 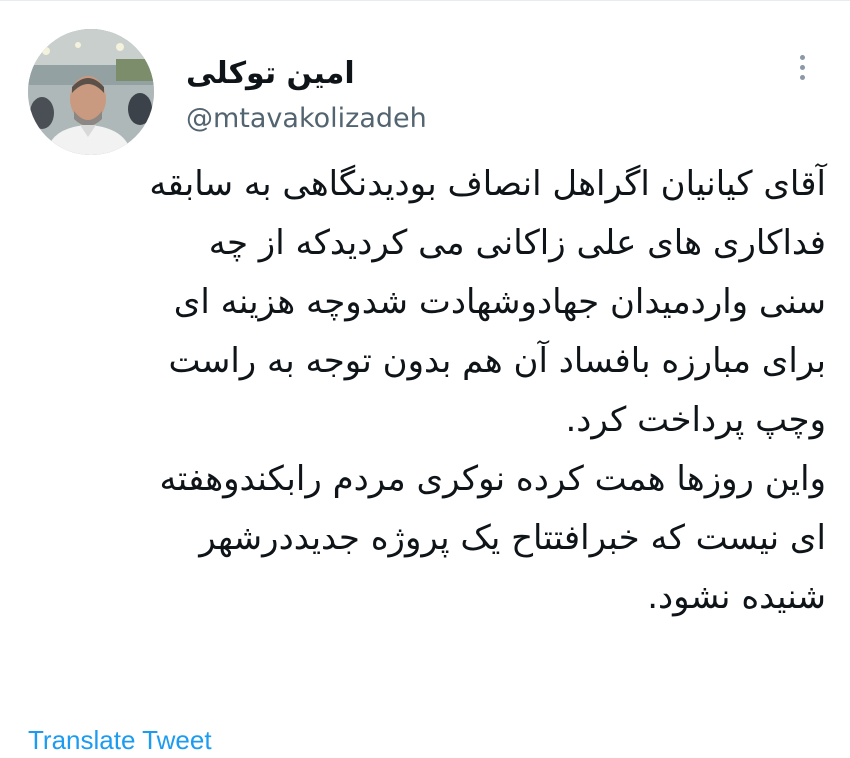 What do you see at coordinates (120, 740) in the screenshot?
I see `translate-tweet-link: Translate Tweet` at bounding box center [120, 740].